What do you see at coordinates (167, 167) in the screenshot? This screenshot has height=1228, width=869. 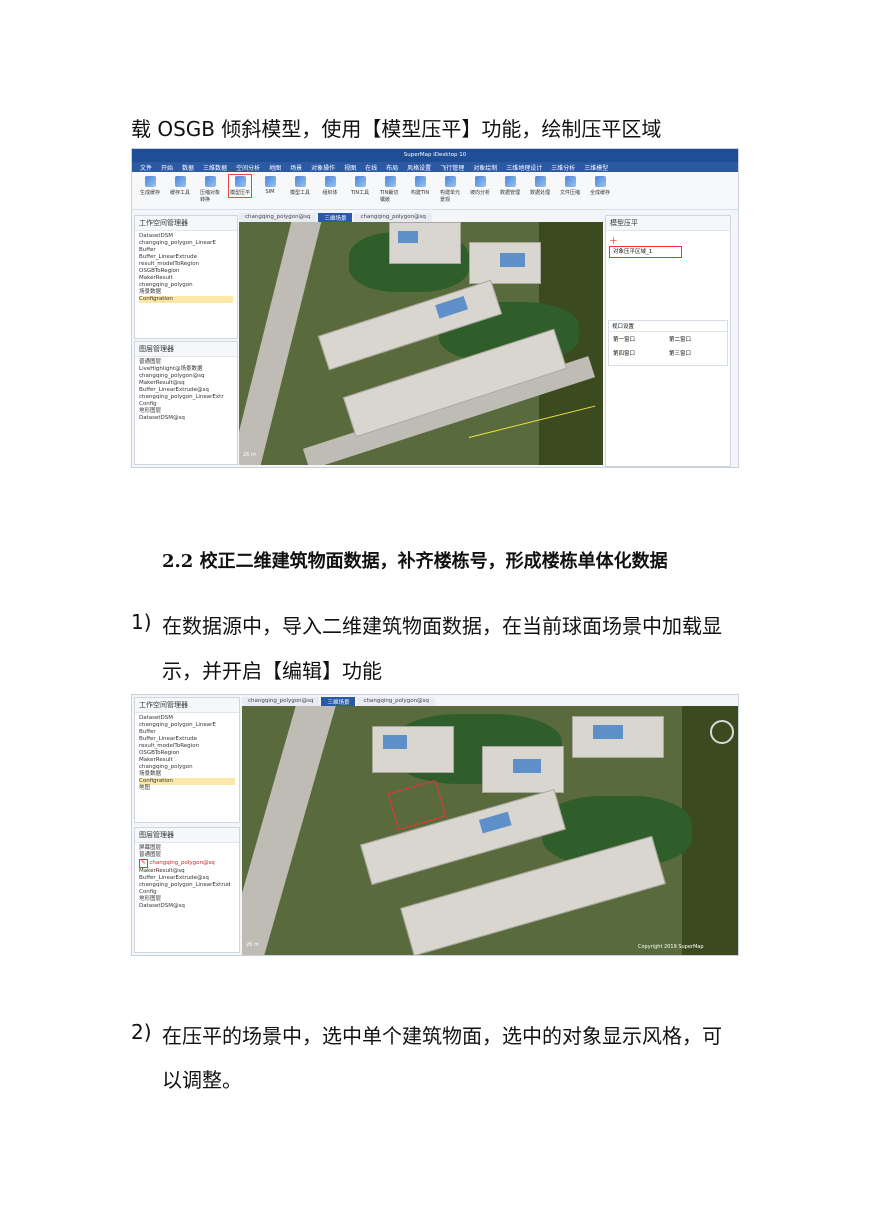 I see `menu-start: 开始` at bounding box center [167, 167].